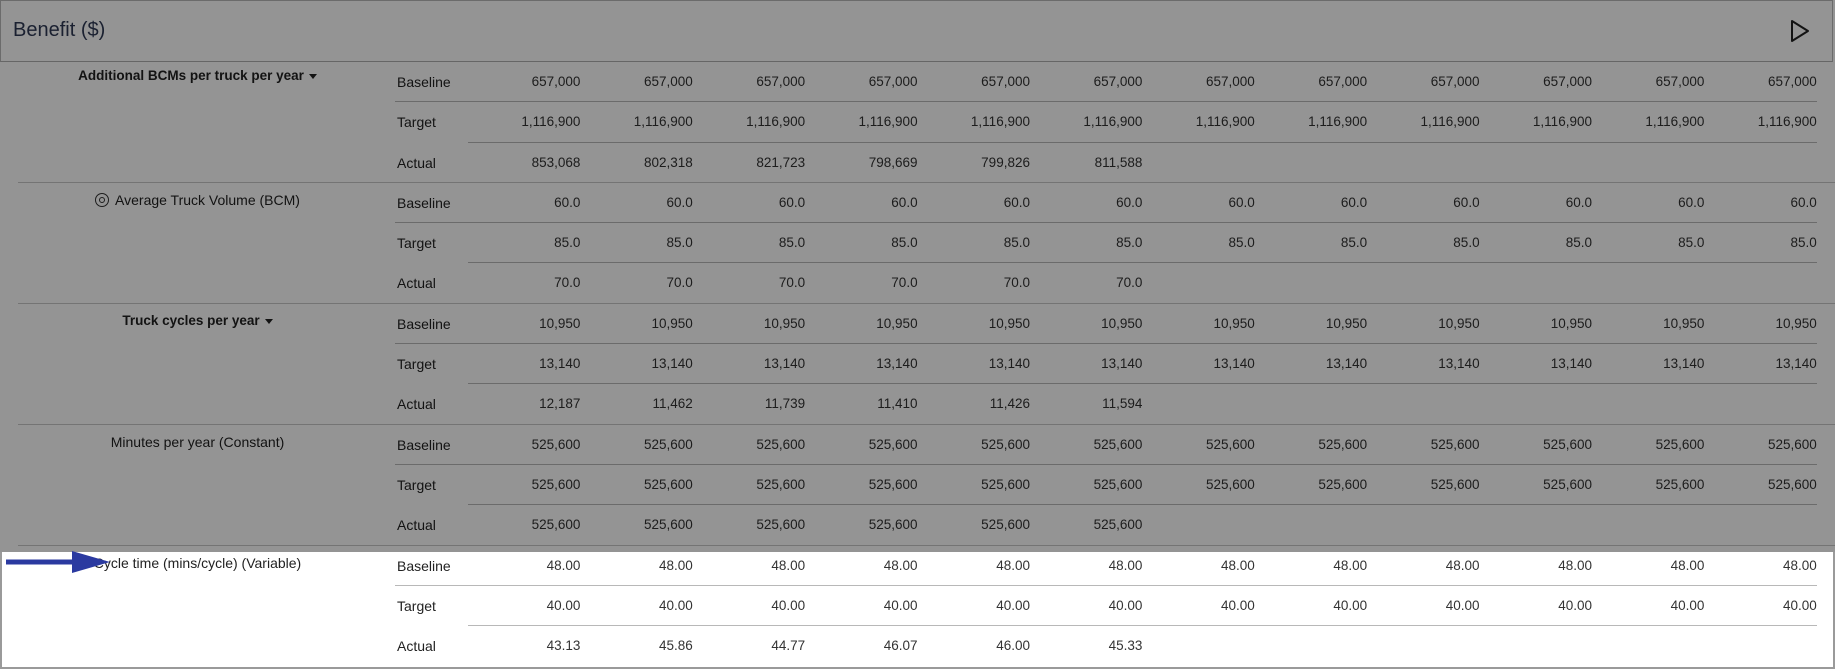 Image resolution: width=1835 pixels, height=669 pixels. Describe the element at coordinates (916, 31) in the screenshot. I see `panel-header: Benefit ($)` at that location.